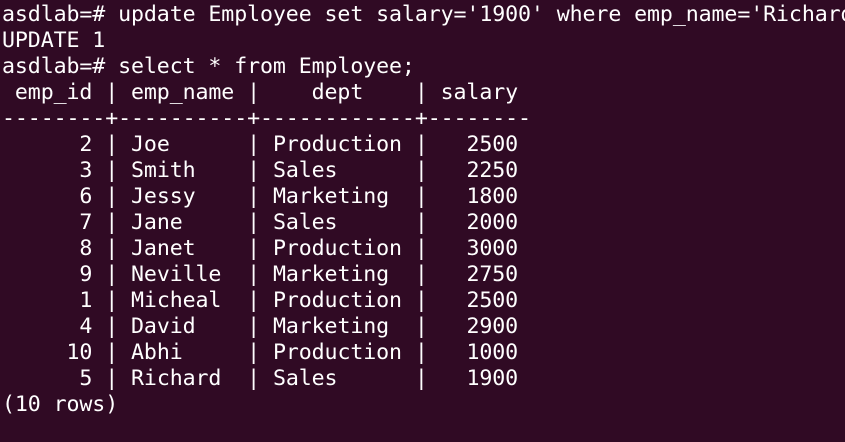  Describe the element at coordinates (47, 352) in the screenshot. I see `cell-emp-id: 10` at that location.